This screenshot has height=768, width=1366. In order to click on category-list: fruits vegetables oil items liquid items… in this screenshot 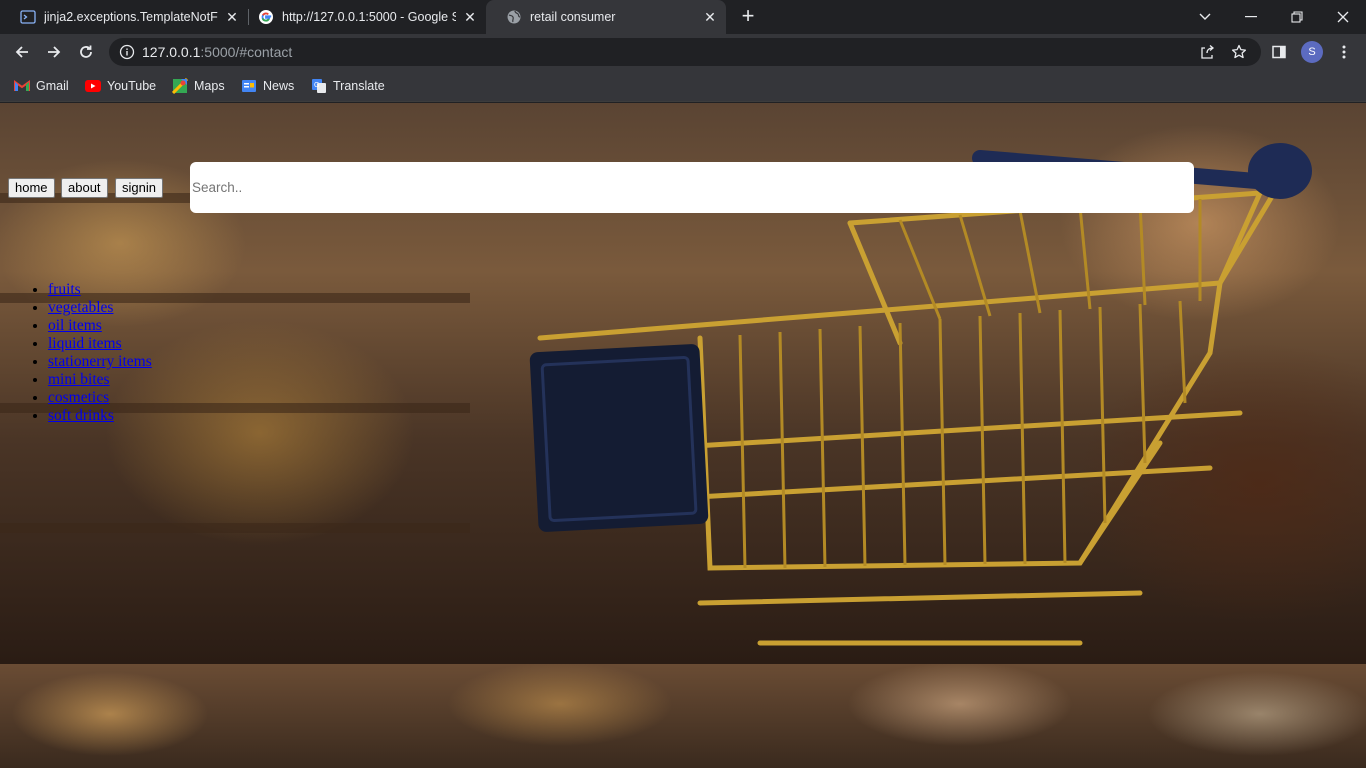, I will do `click(84, 353)`.